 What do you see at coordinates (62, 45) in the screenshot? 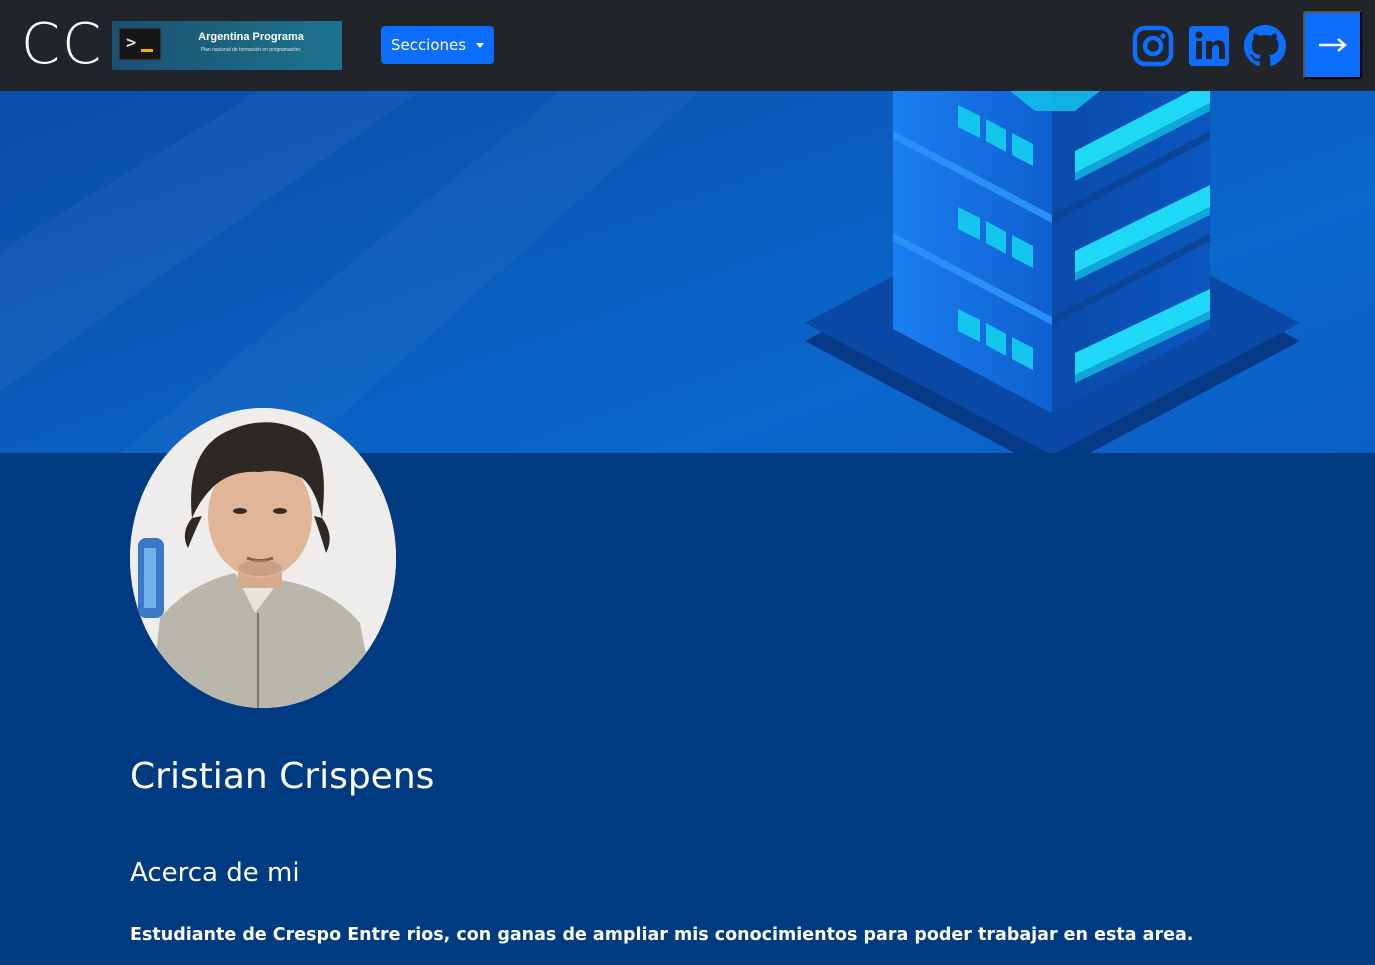
I see `brand-logo: CC` at bounding box center [62, 45].